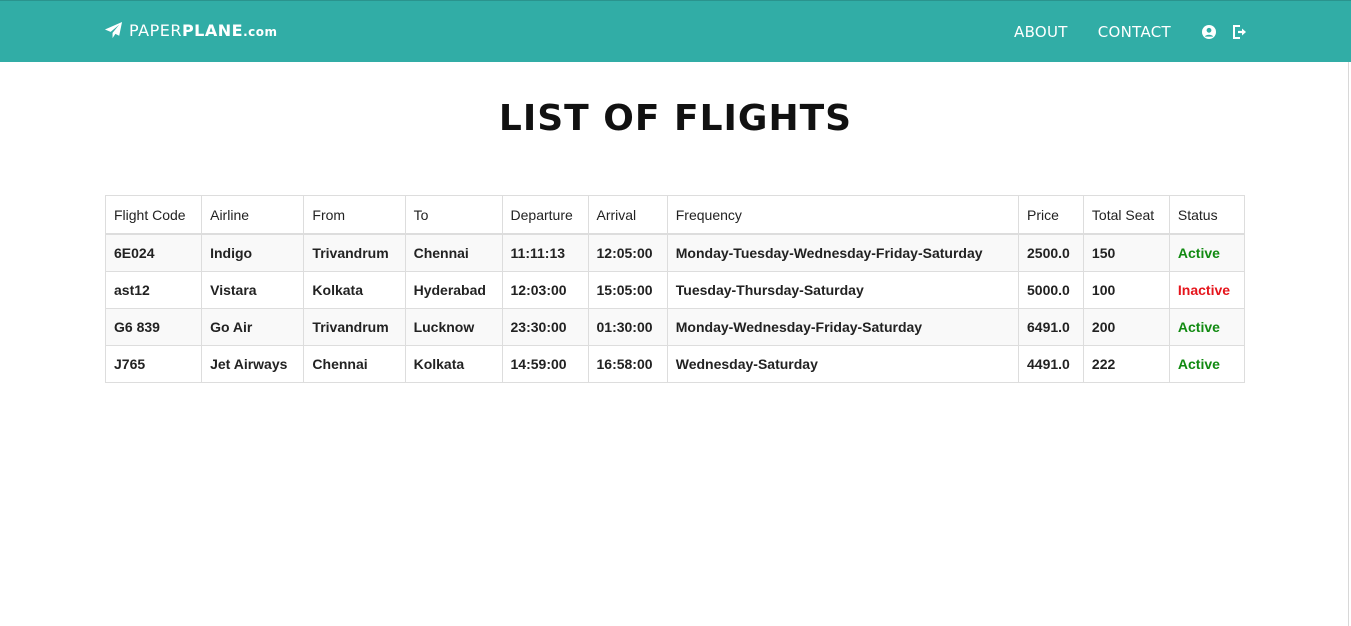 Image resolution: width=1351 pixels, height=626 pixels. I want to click on cell-frequency: Monday-Tuesday-Wednesday-Friday-Saturday, so click(843, 252).